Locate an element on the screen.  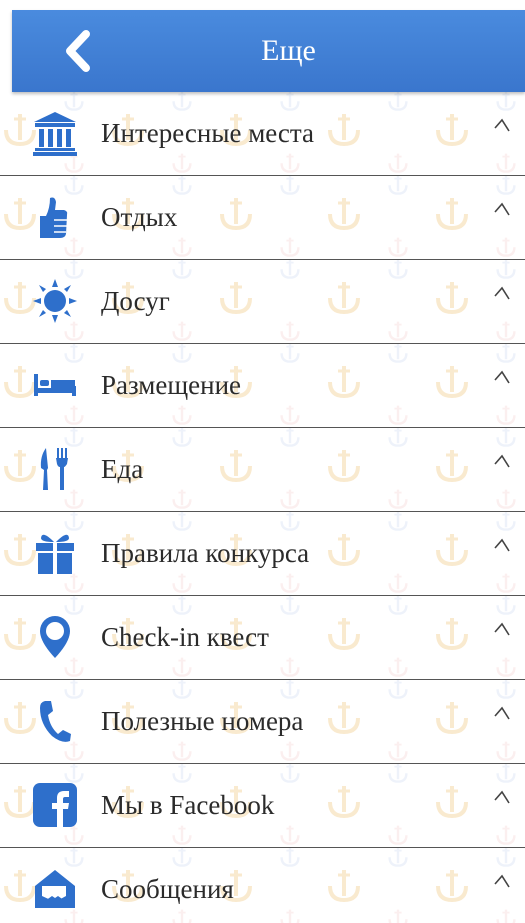
facebook-icon is located at coordinates (55, 805).